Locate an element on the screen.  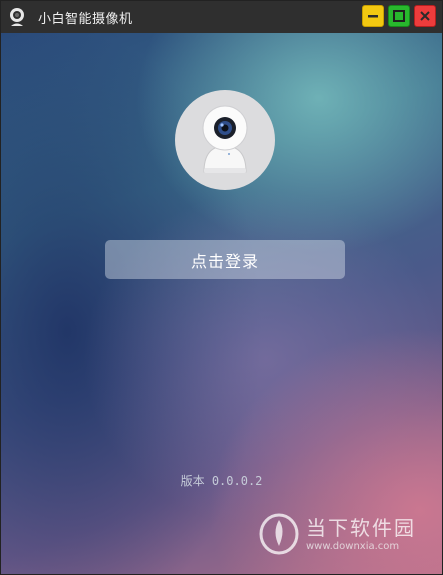
login-button: 点击登录 is located at coordinates (225, 259).